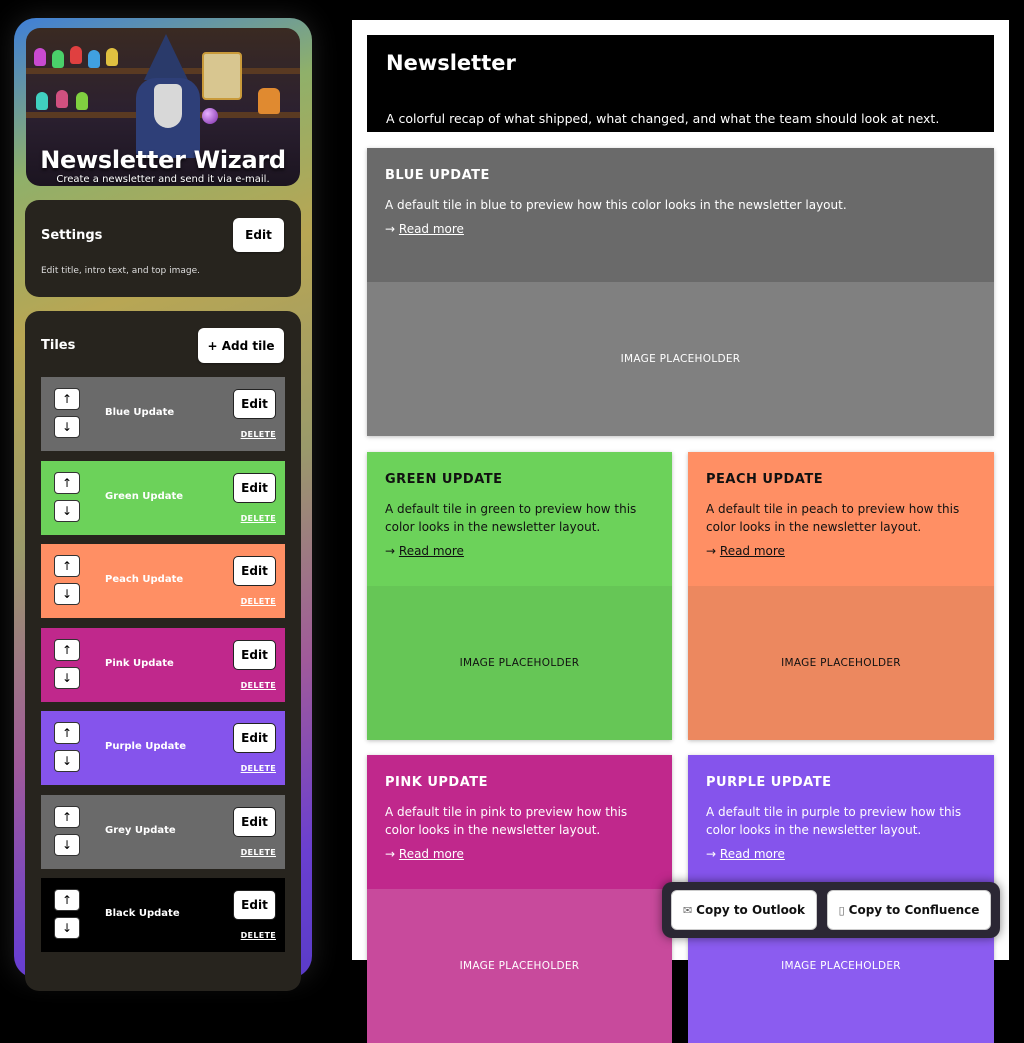 Image resolution: width=1024 pixels, height=1043 pixels. Describe the element at coordinates (168, 106) in the screenshot. I see `wizard-beard-icon` at that location.